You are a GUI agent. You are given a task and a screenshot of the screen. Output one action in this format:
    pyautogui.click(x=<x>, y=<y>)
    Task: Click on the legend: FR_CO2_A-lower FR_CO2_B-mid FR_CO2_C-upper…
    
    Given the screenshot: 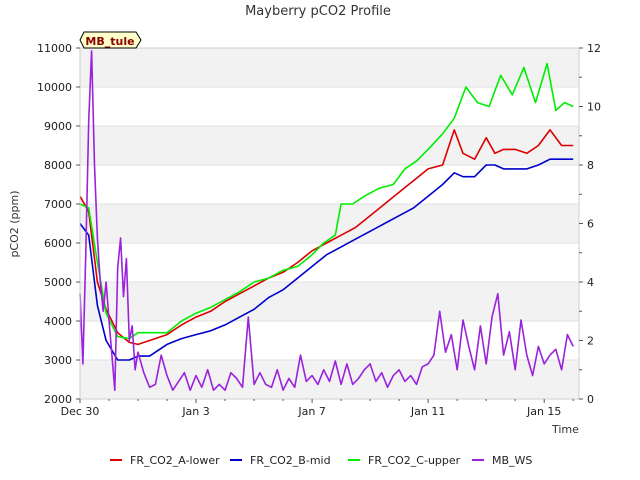 What is the action you would take?
    pyautogui.click(x=321, y=460)
    